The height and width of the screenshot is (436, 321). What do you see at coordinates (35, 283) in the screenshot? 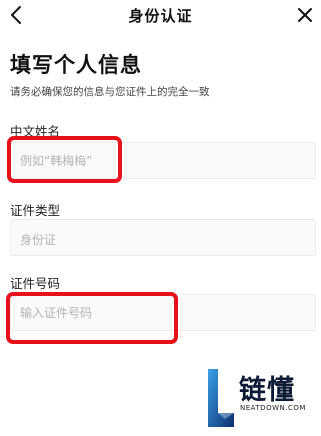
I see `id-number-label: 证件号码` at bounding box center [35, 283].